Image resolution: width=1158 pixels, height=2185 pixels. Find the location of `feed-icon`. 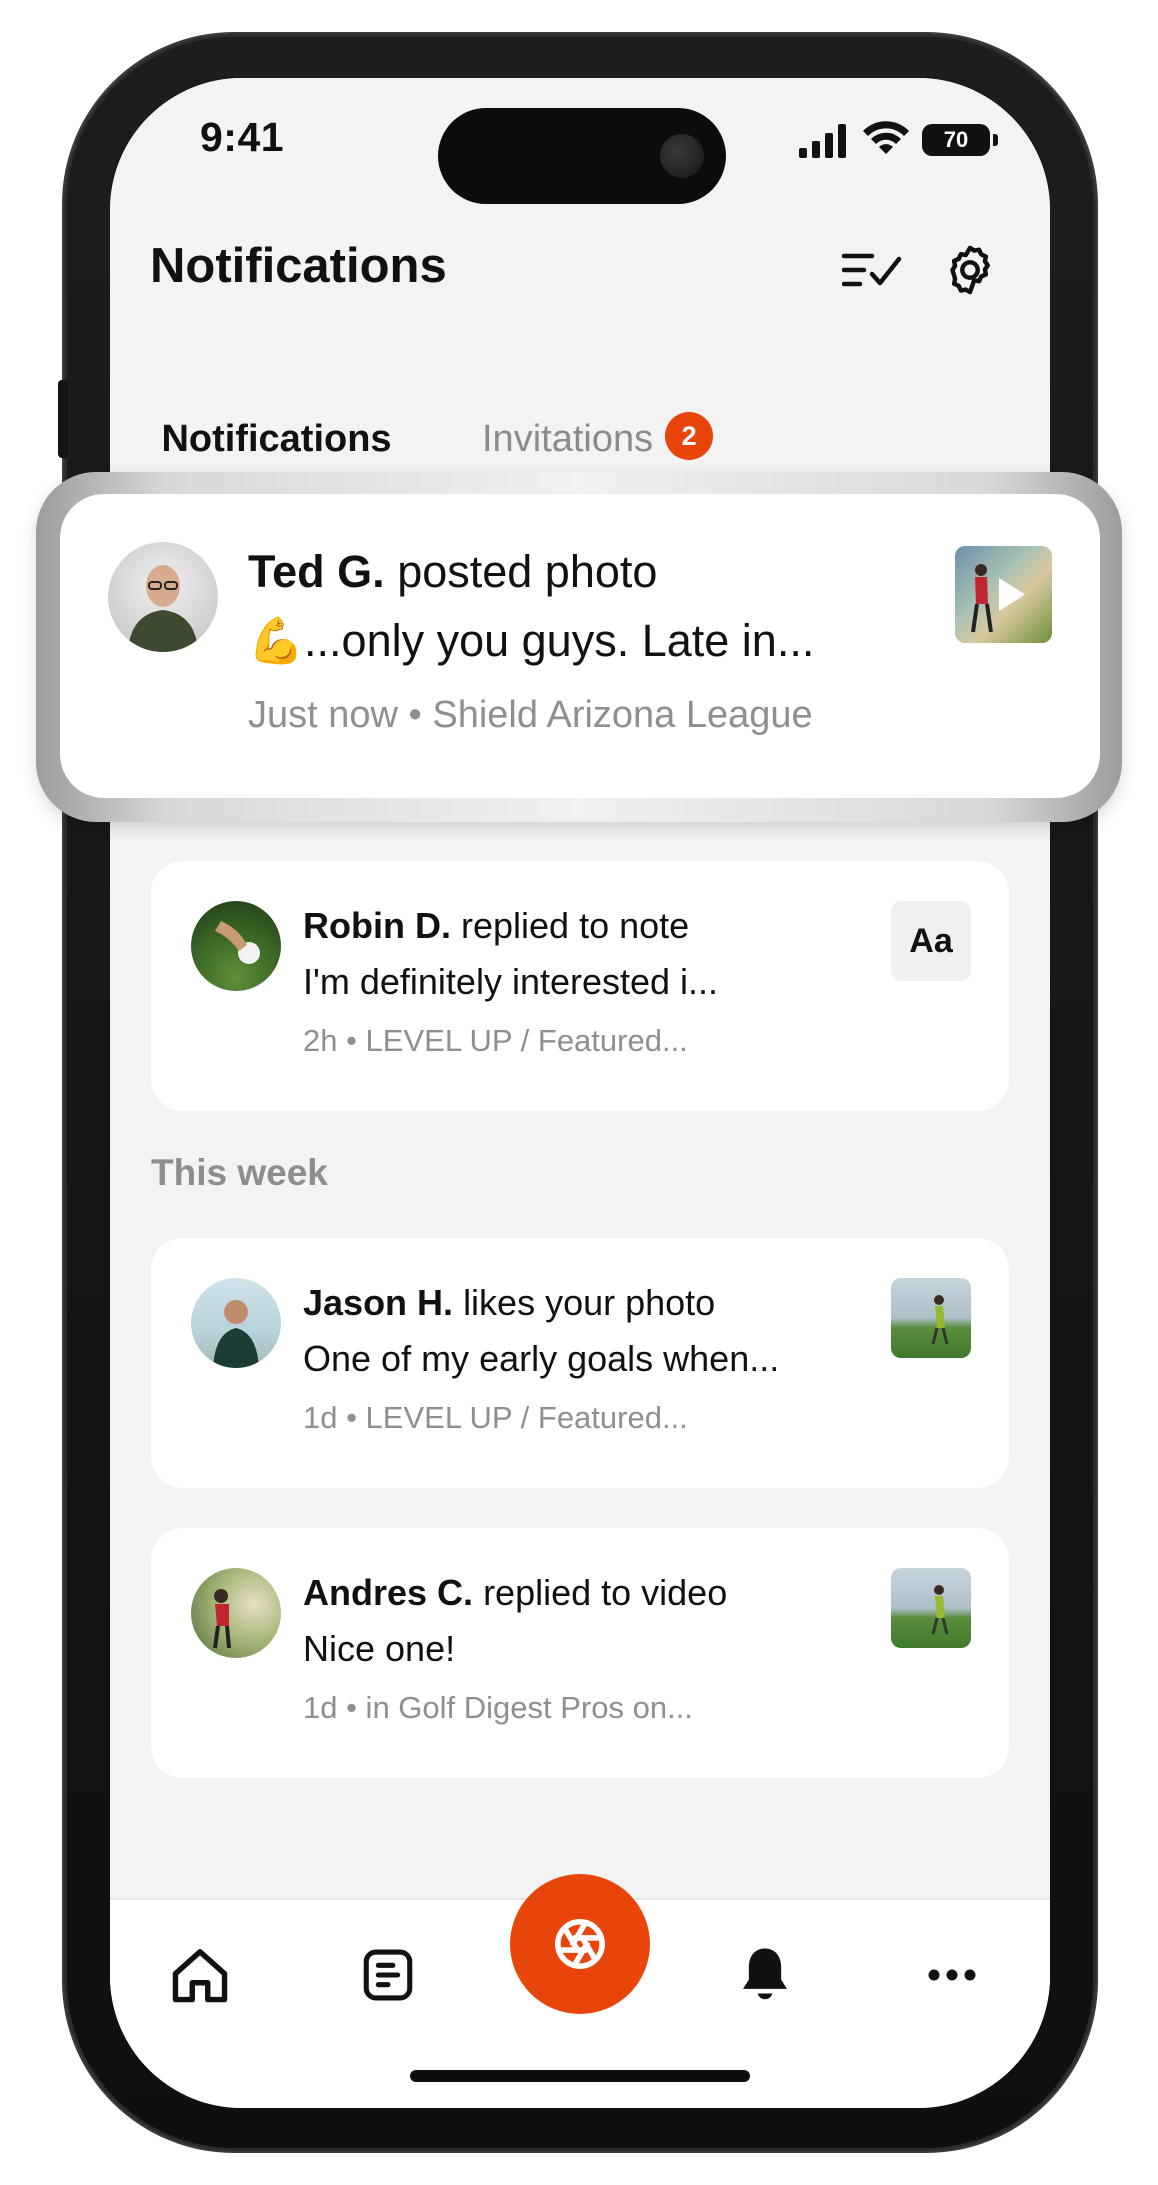

feed-icon is located at coordinates (388, 1975).